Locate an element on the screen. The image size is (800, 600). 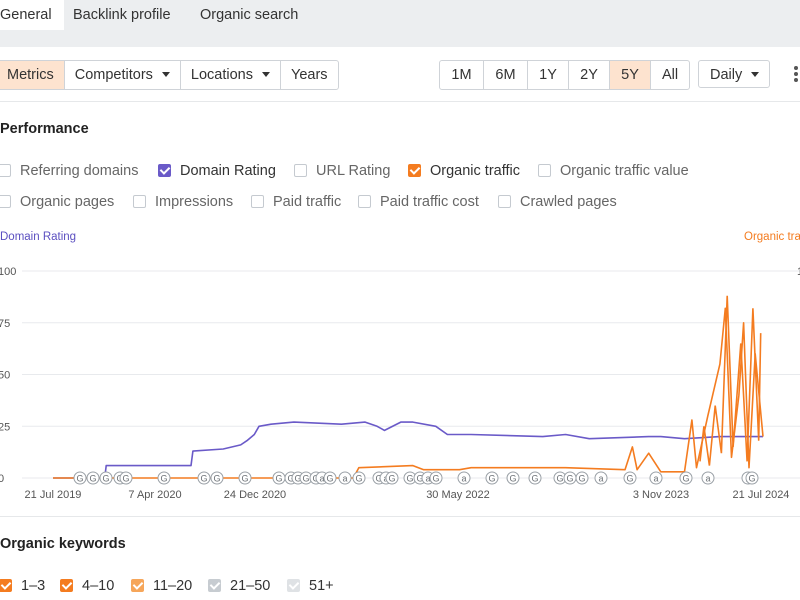
y-tick-label: 50 is located at coordinates (5, 376).